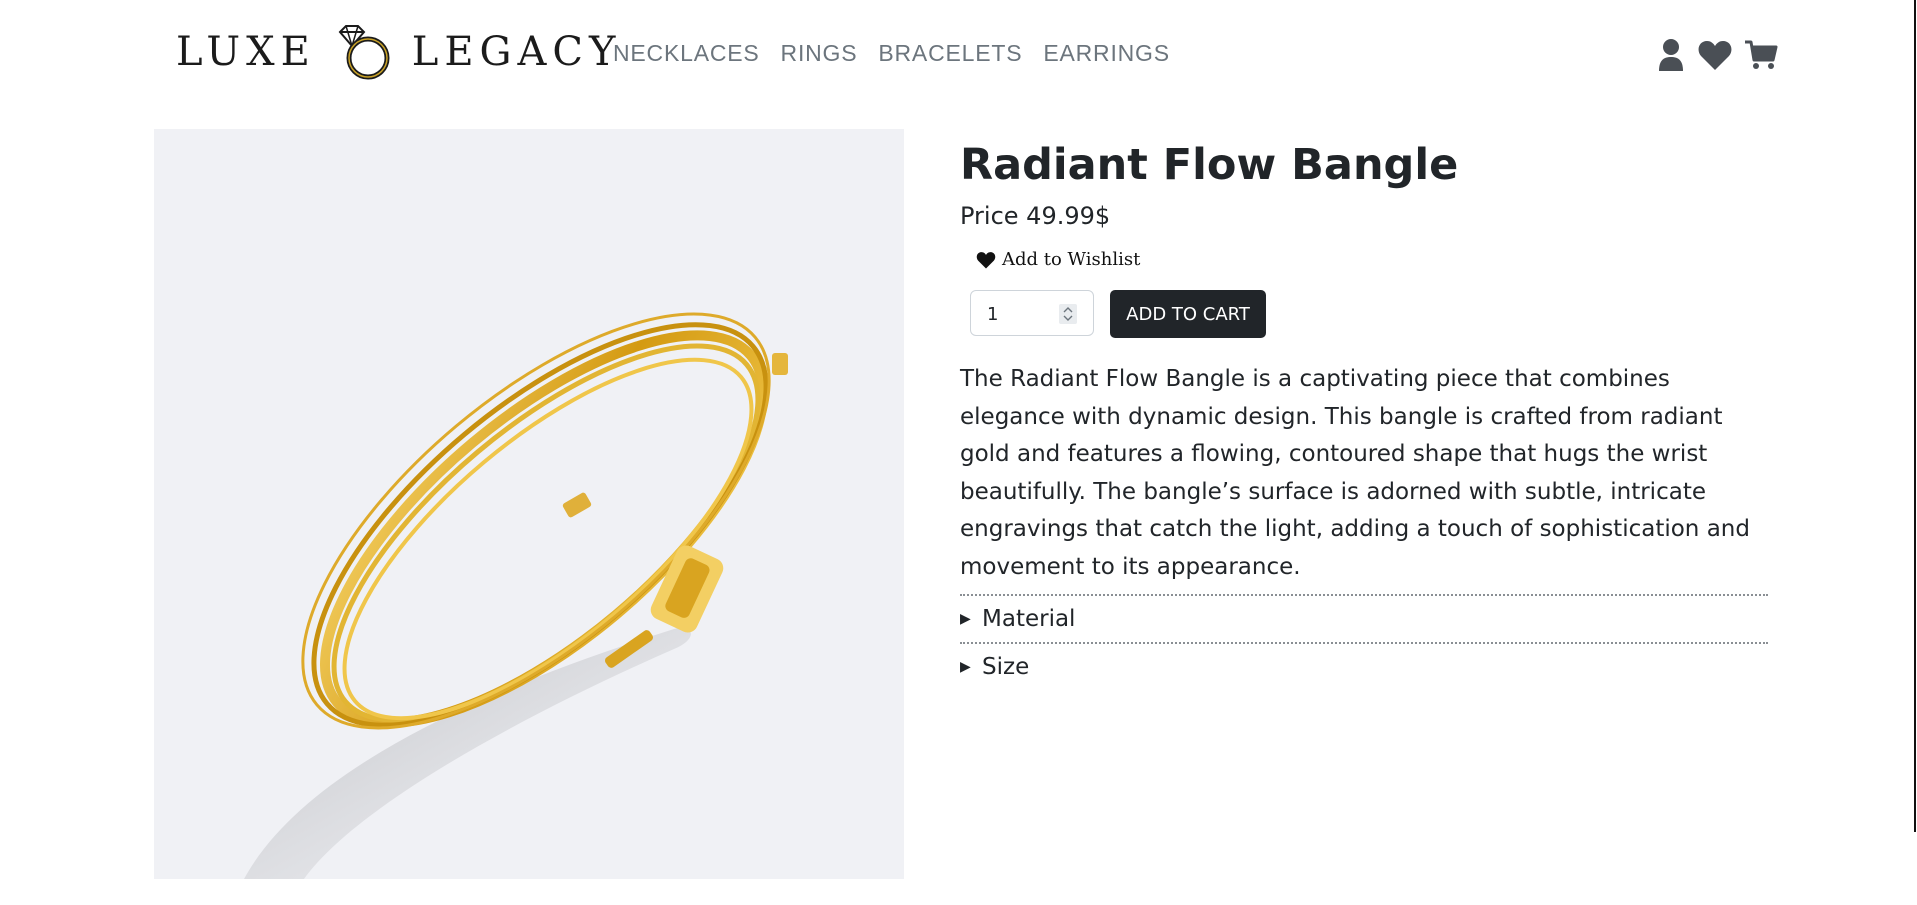 Image resolution: width=1917 pixels, height=905 pixels. Describe the element at coordinates (1188, 314) in the screenshot. I see `add-to-cart-button: ADD TO CART` at that location.